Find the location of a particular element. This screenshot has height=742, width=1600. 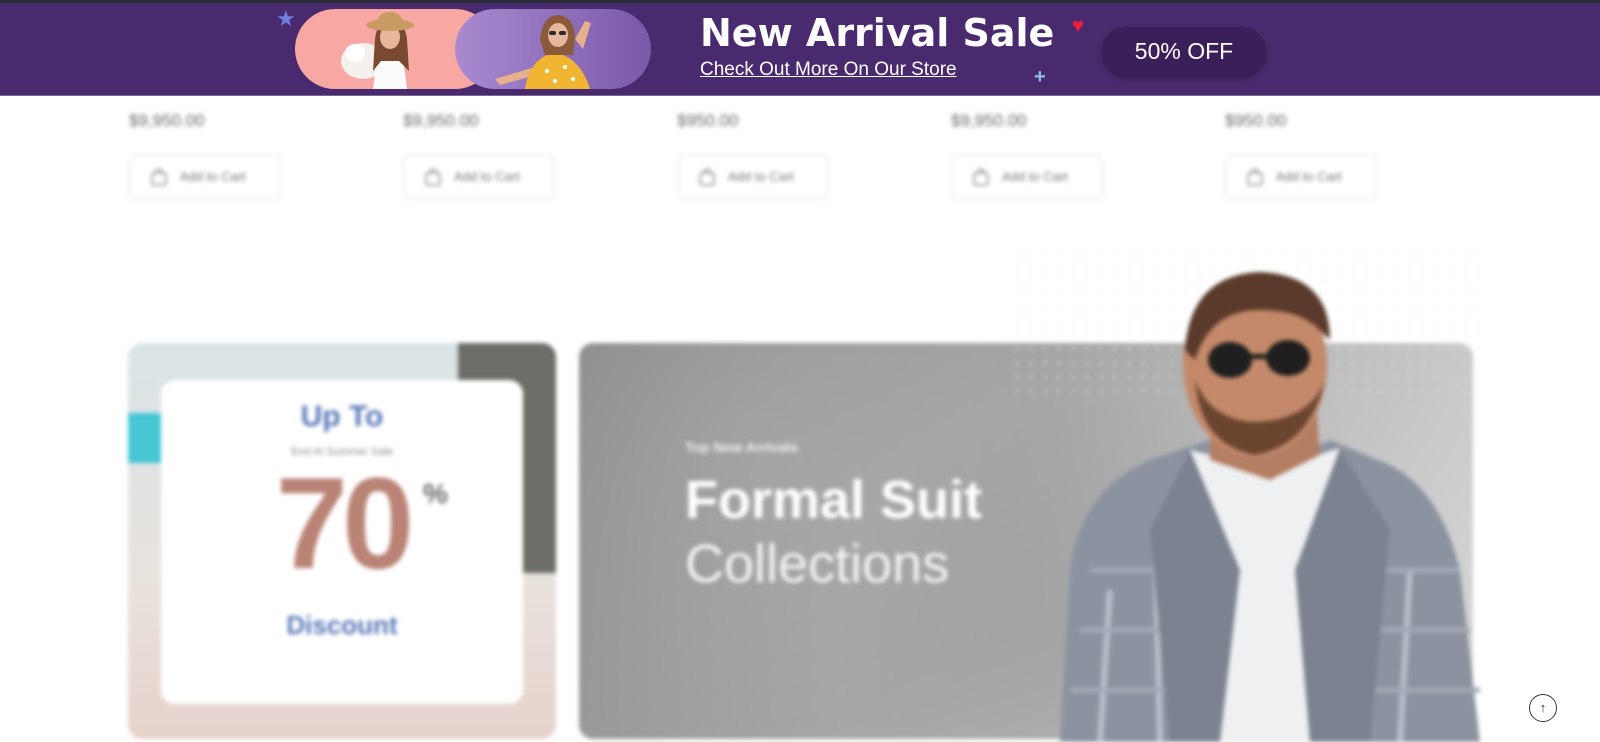

discount-heading: Discount is located at coordinates (342, 625).